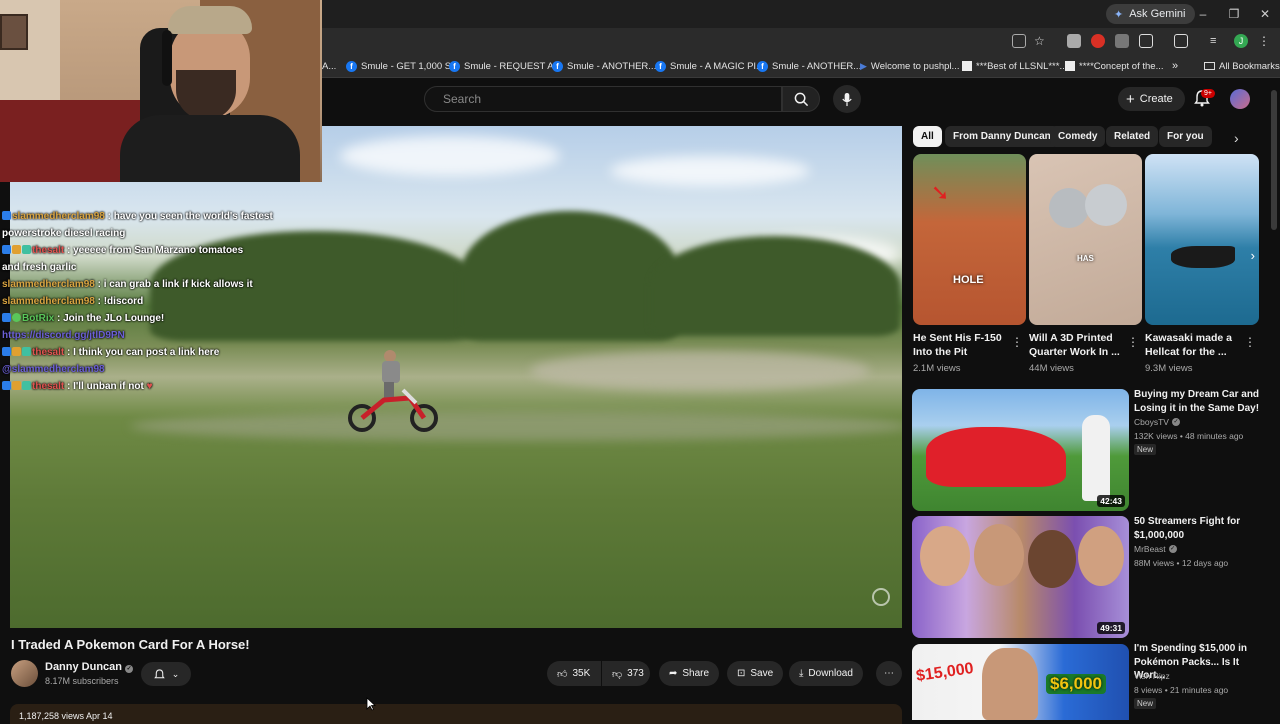 The image size is (1280, 724). What do you see at coordinates (940, 192) in the screenshot?
I see `red-arrow-icon: ➘` at bounding box center [940, 192].